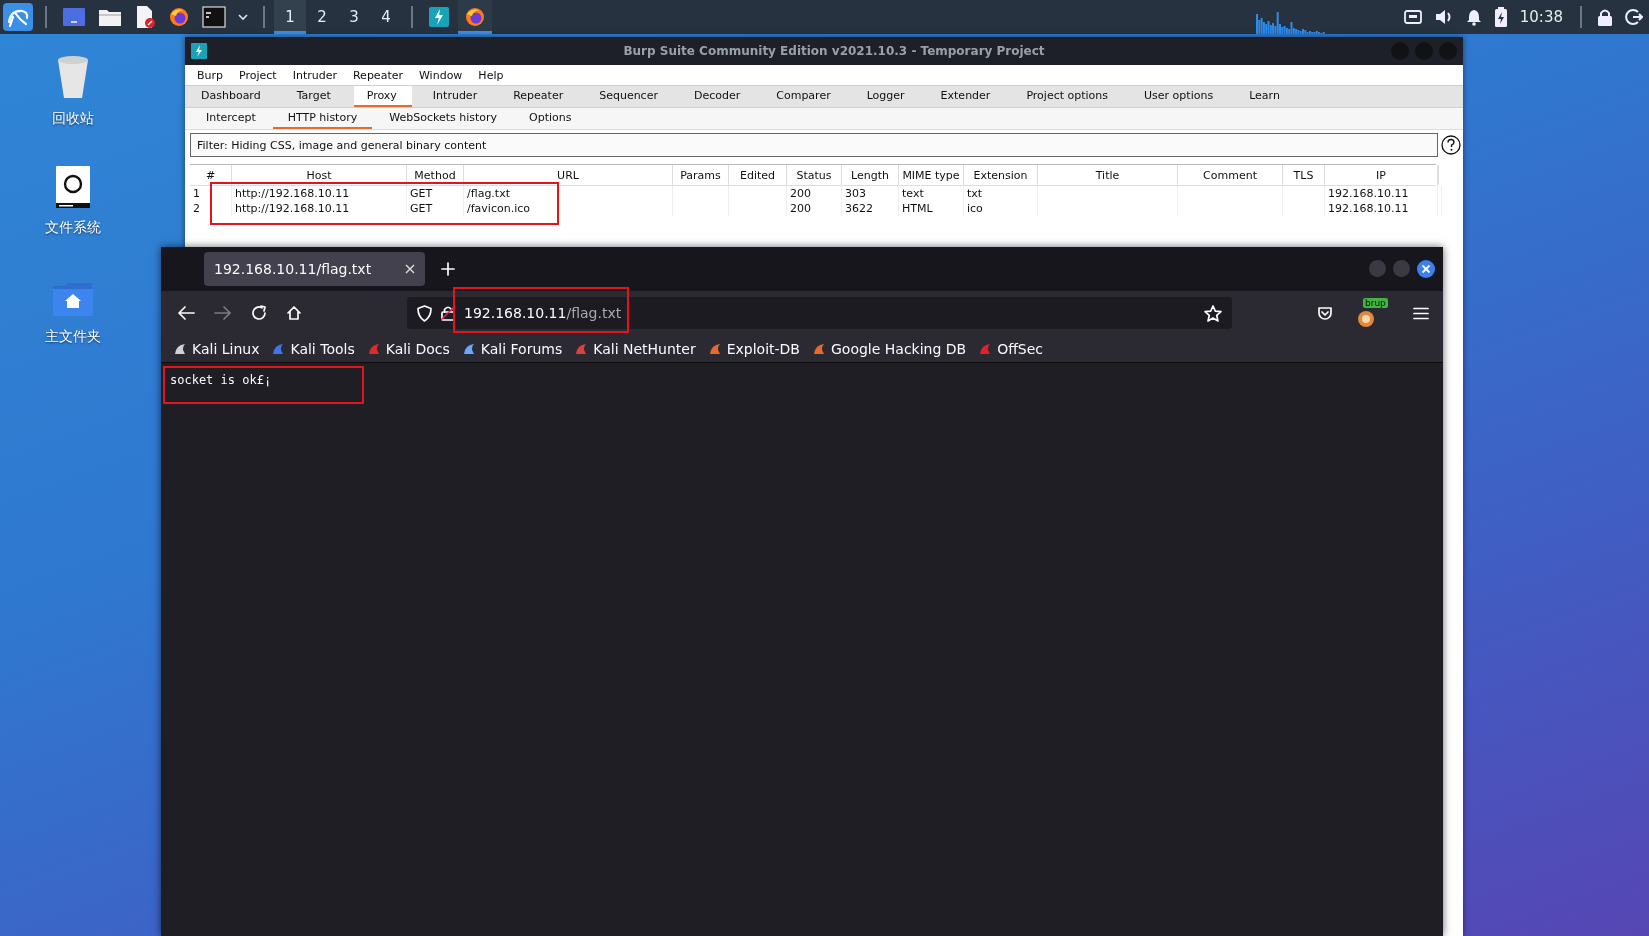  What do you see at coordinates (210, 75) in the screenshot?
I see `menu-item: Burp` at bounding box center [210, 75].